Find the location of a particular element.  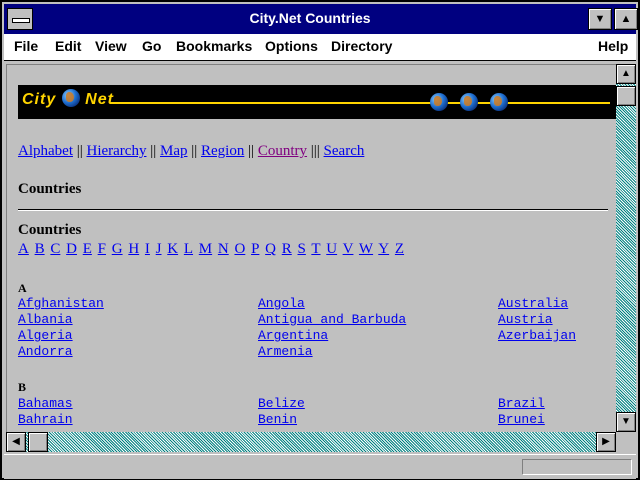

menu-options: Options is located at coordinates (291, 46).